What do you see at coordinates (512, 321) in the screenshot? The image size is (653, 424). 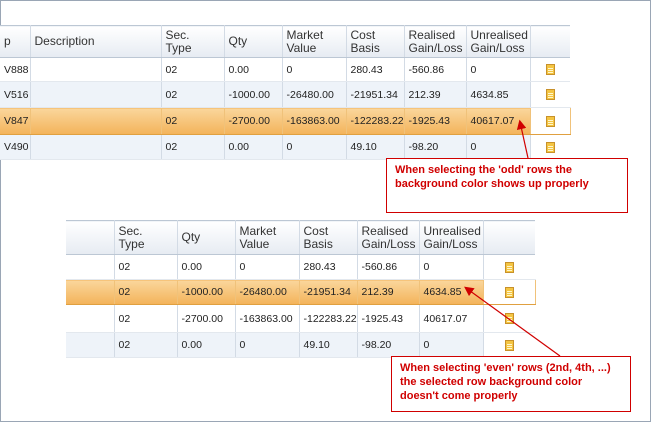 I see `arrow-to-even-row` at bounding box center [512, 321].